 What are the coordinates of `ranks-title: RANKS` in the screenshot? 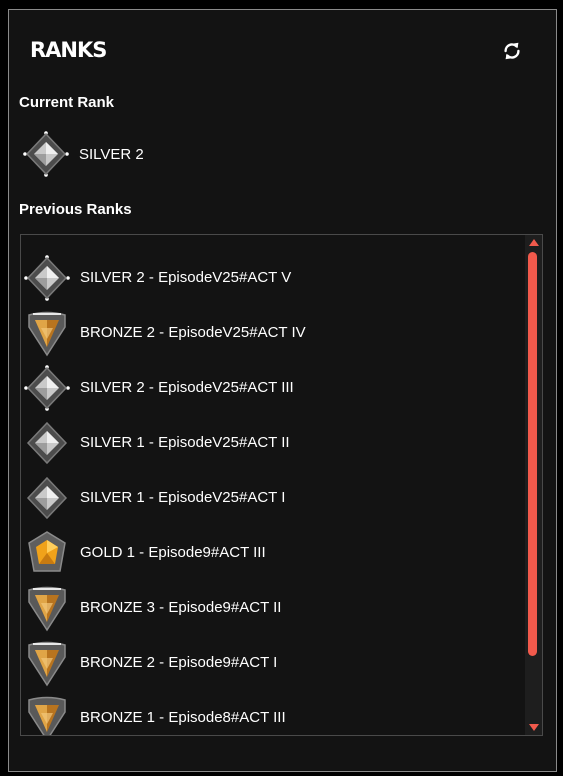 It's located at (68, 50).